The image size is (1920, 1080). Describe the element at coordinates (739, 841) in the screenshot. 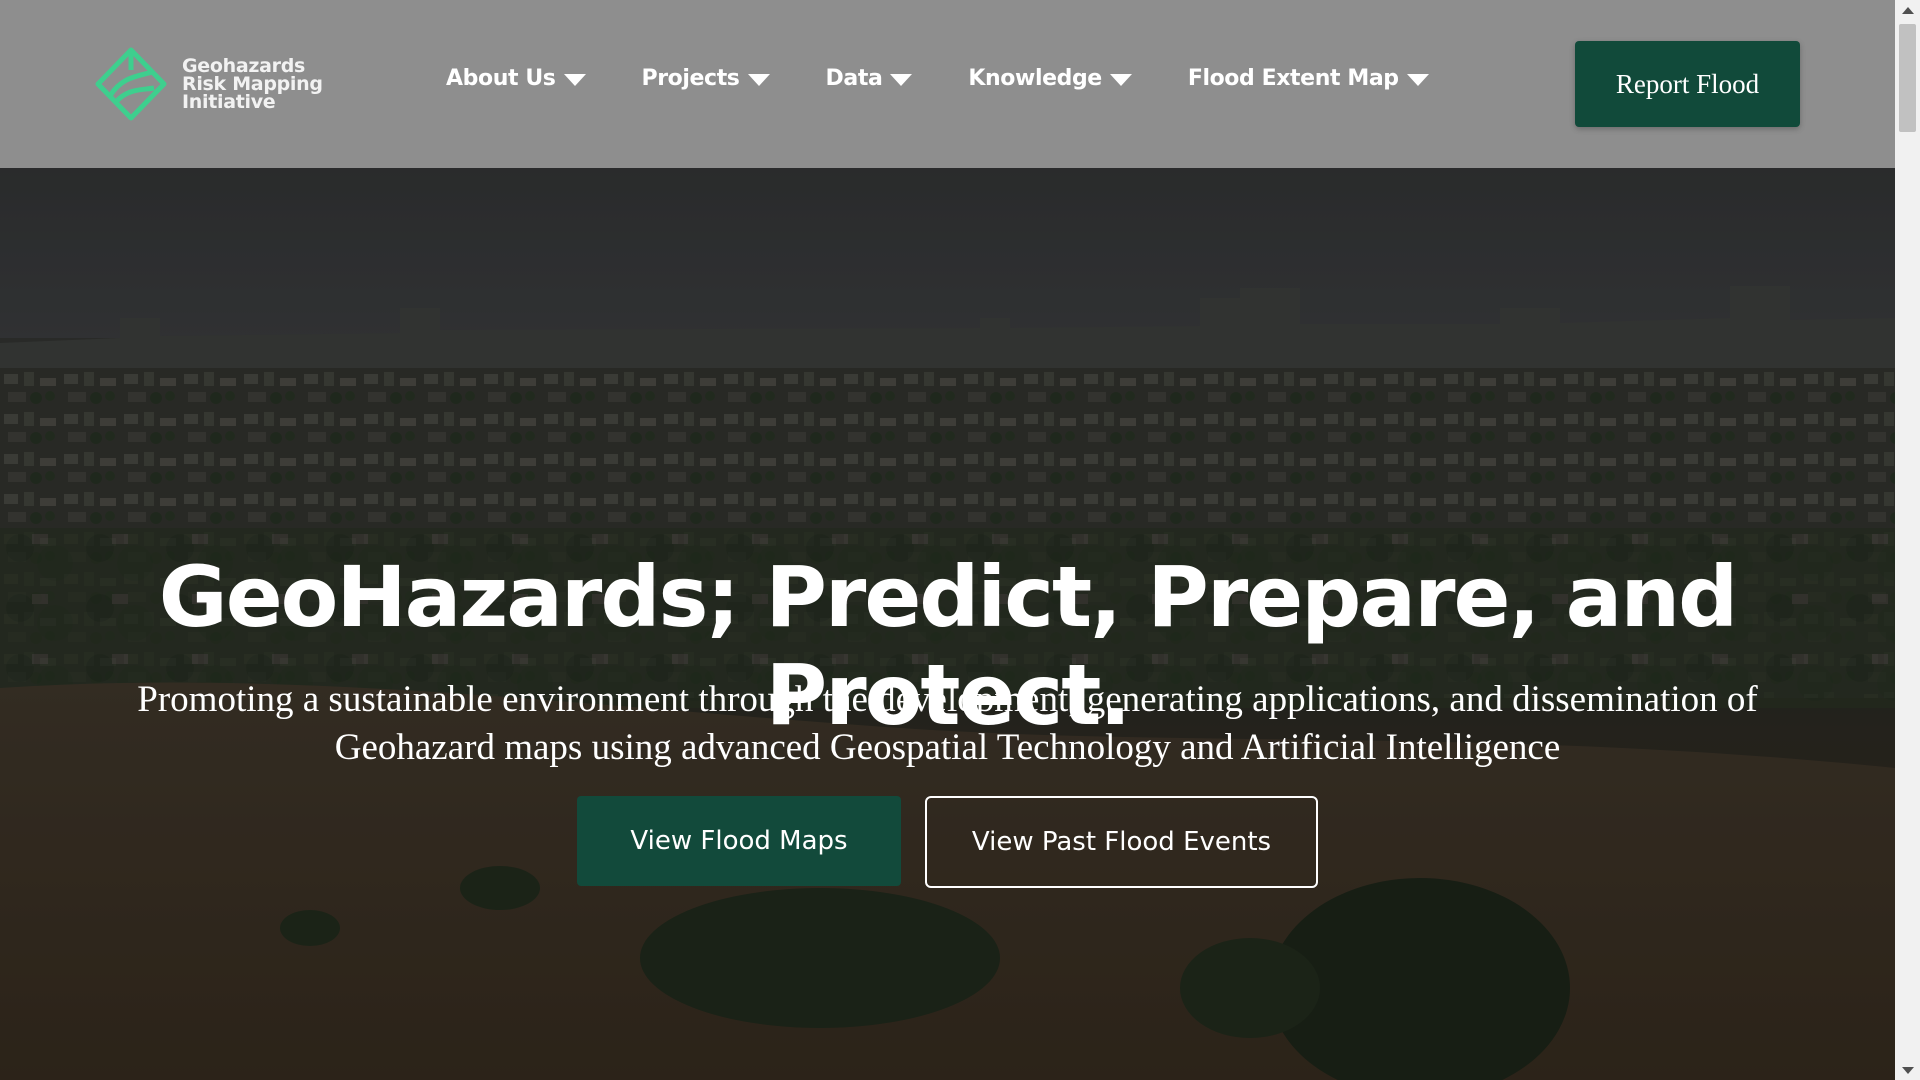

I see `view-flood-maps-button: View Flood Maps` at that location.